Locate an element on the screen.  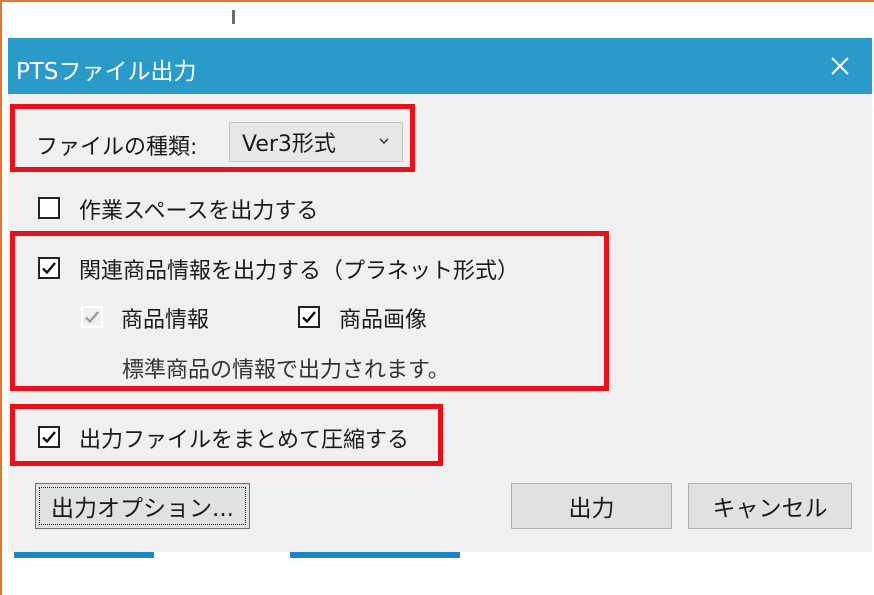
related-products-checkbox is located at coordinates (49, 268).